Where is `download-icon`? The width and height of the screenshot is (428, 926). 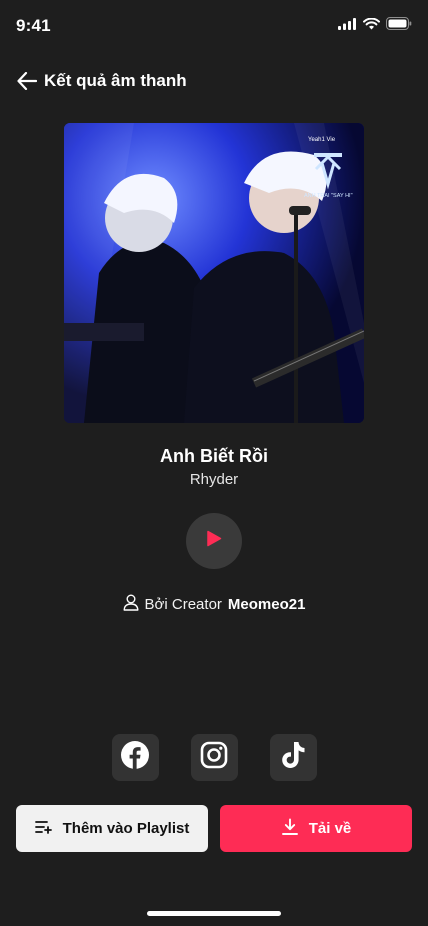
download-icon is located at coordinates (290, 829).